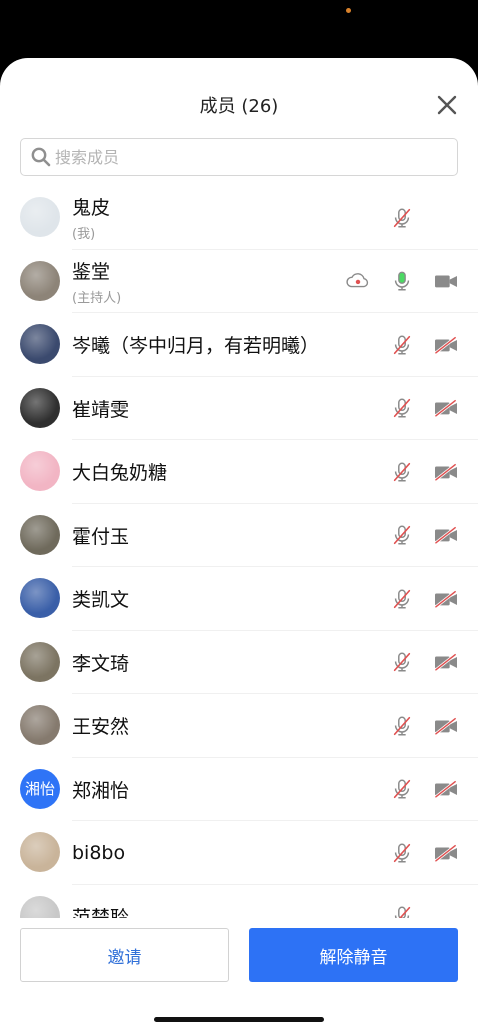 The image size is (478, 1033). I want to click on close-button, so click(447, 105).